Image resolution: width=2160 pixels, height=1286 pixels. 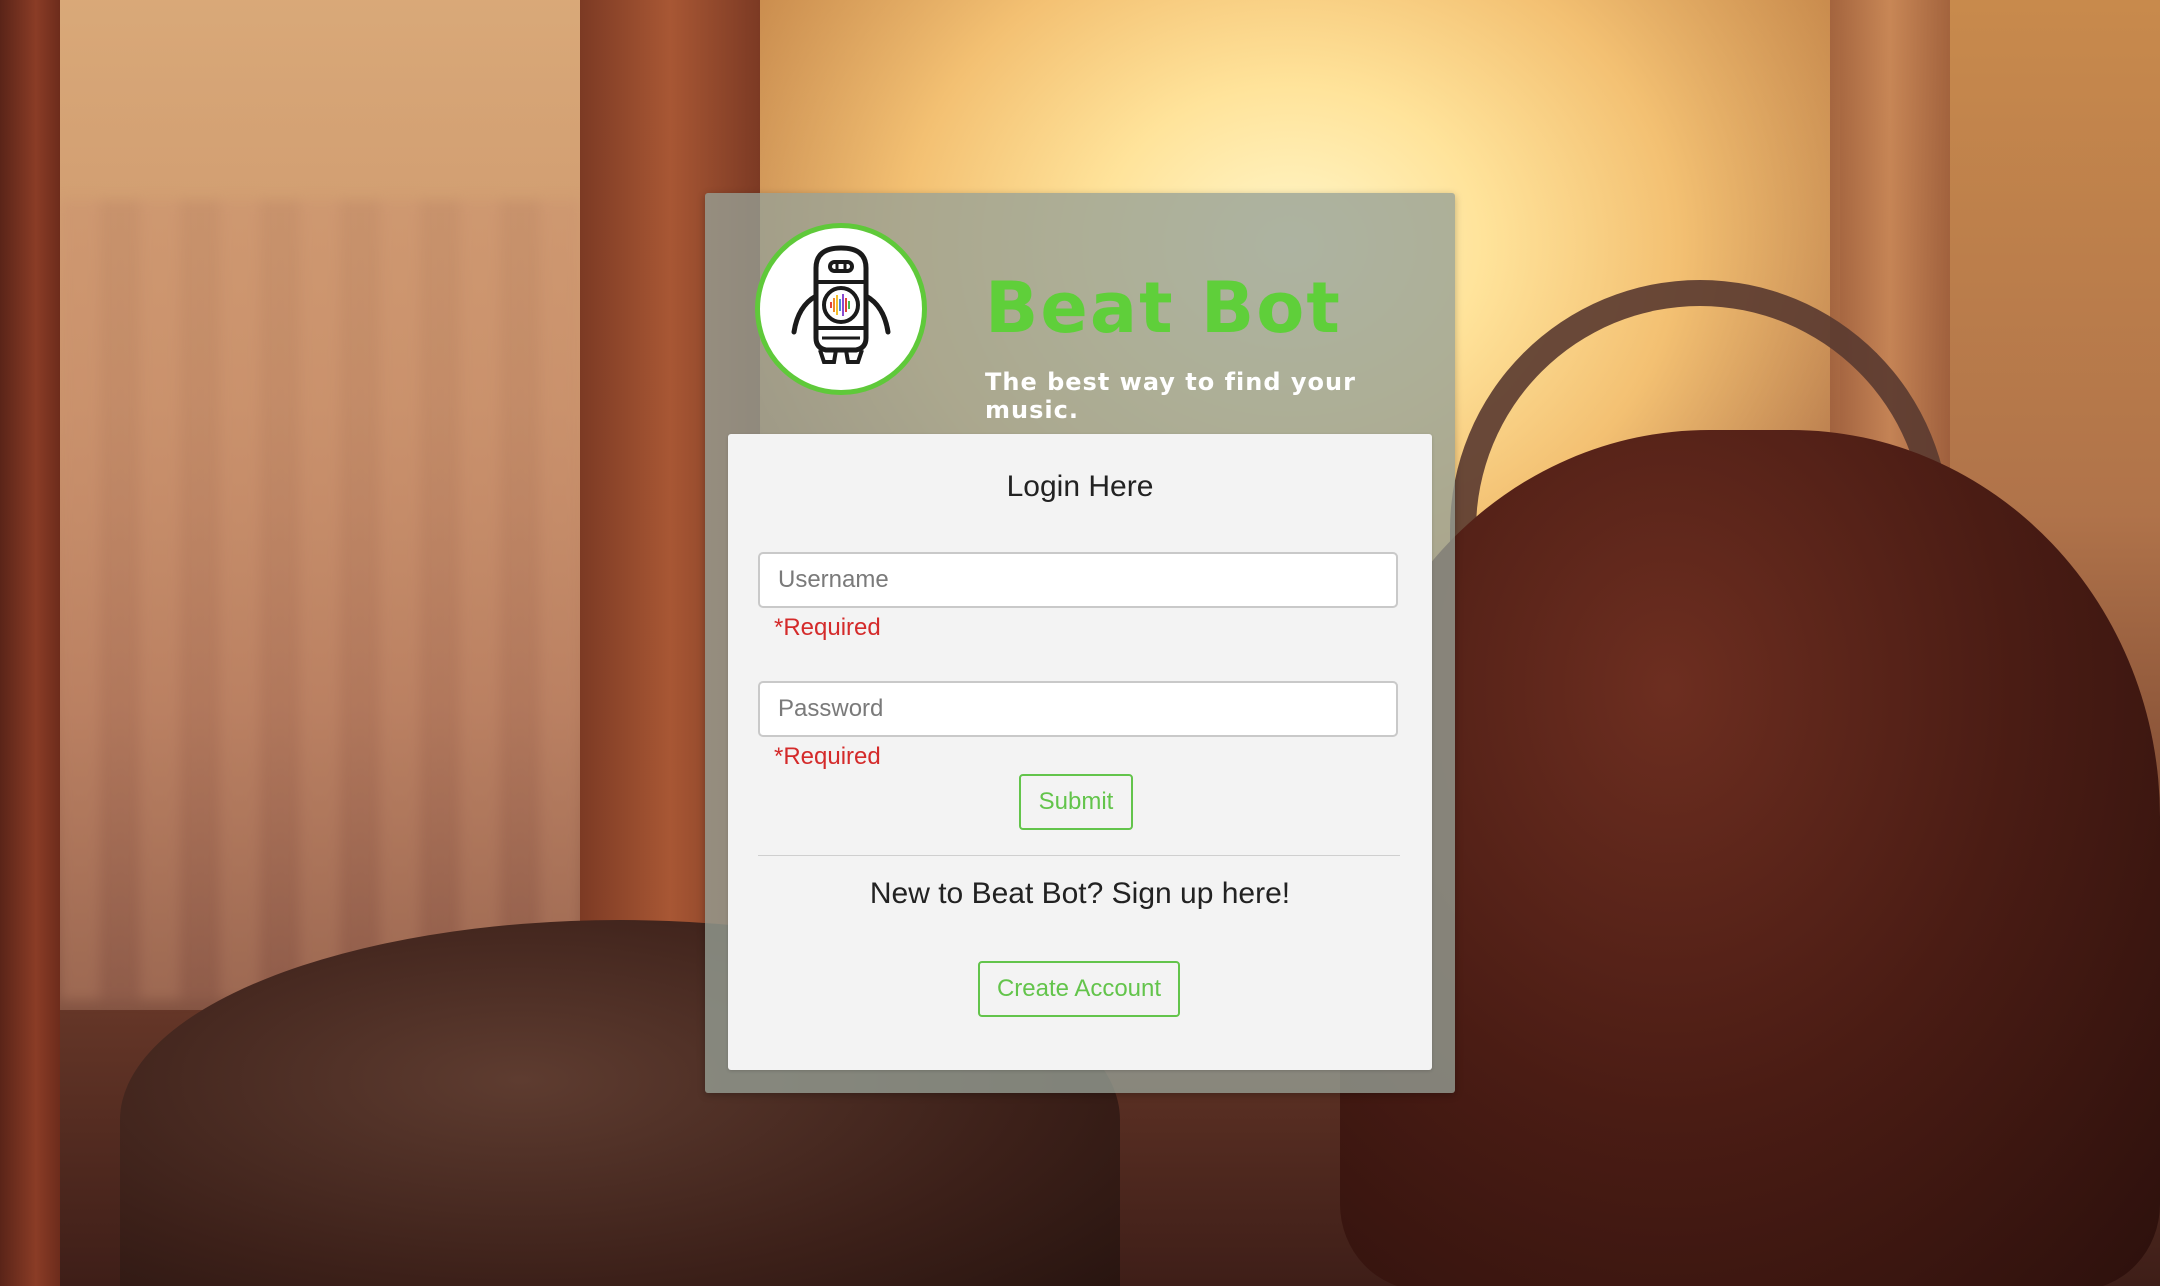 I want to click on login-heading: Login Here, so click(x=1080, y=486).